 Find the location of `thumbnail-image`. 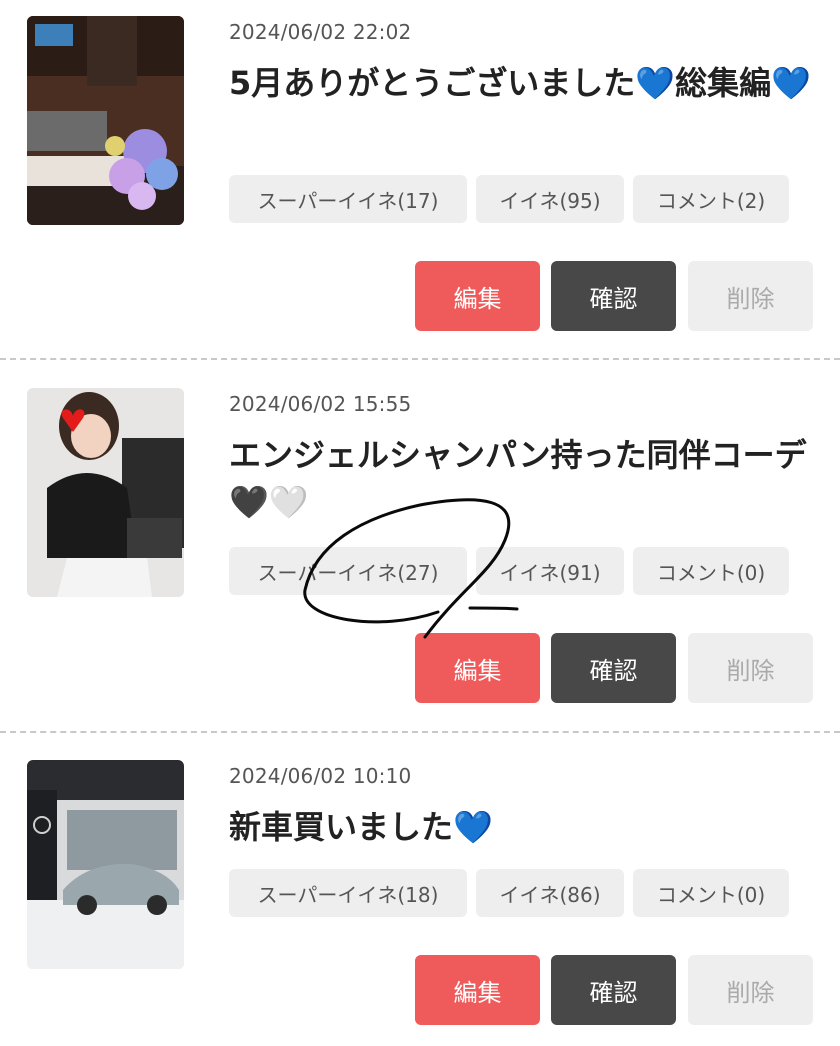

thumbnail-image is located at coordinates (105, 864).